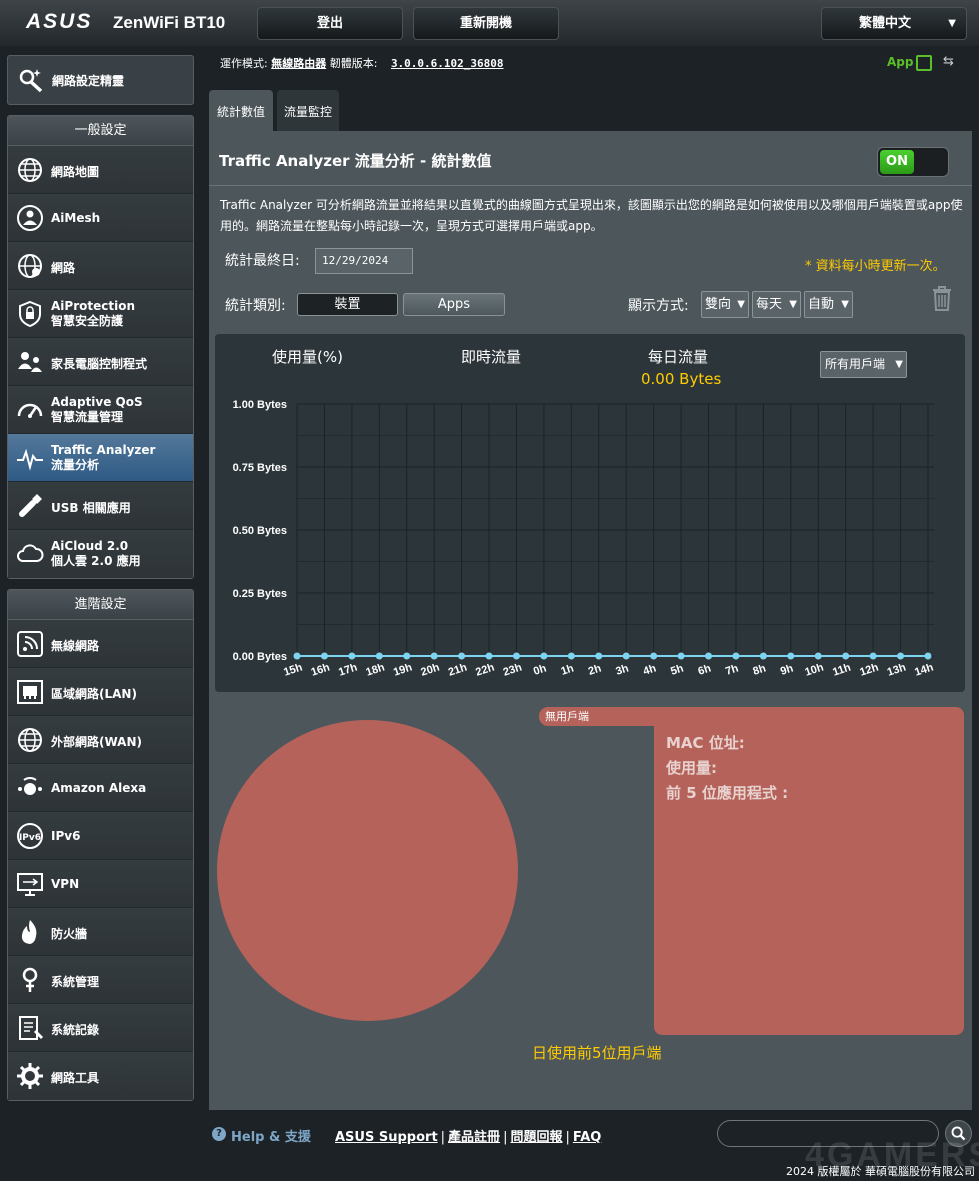 The width and height of the screenshot is (979, 1181). What do you see at coordinates (100, 1076) in the screenshot?
I see `menu-network-tools: 網路工具` at bounding box center [100, 1076].